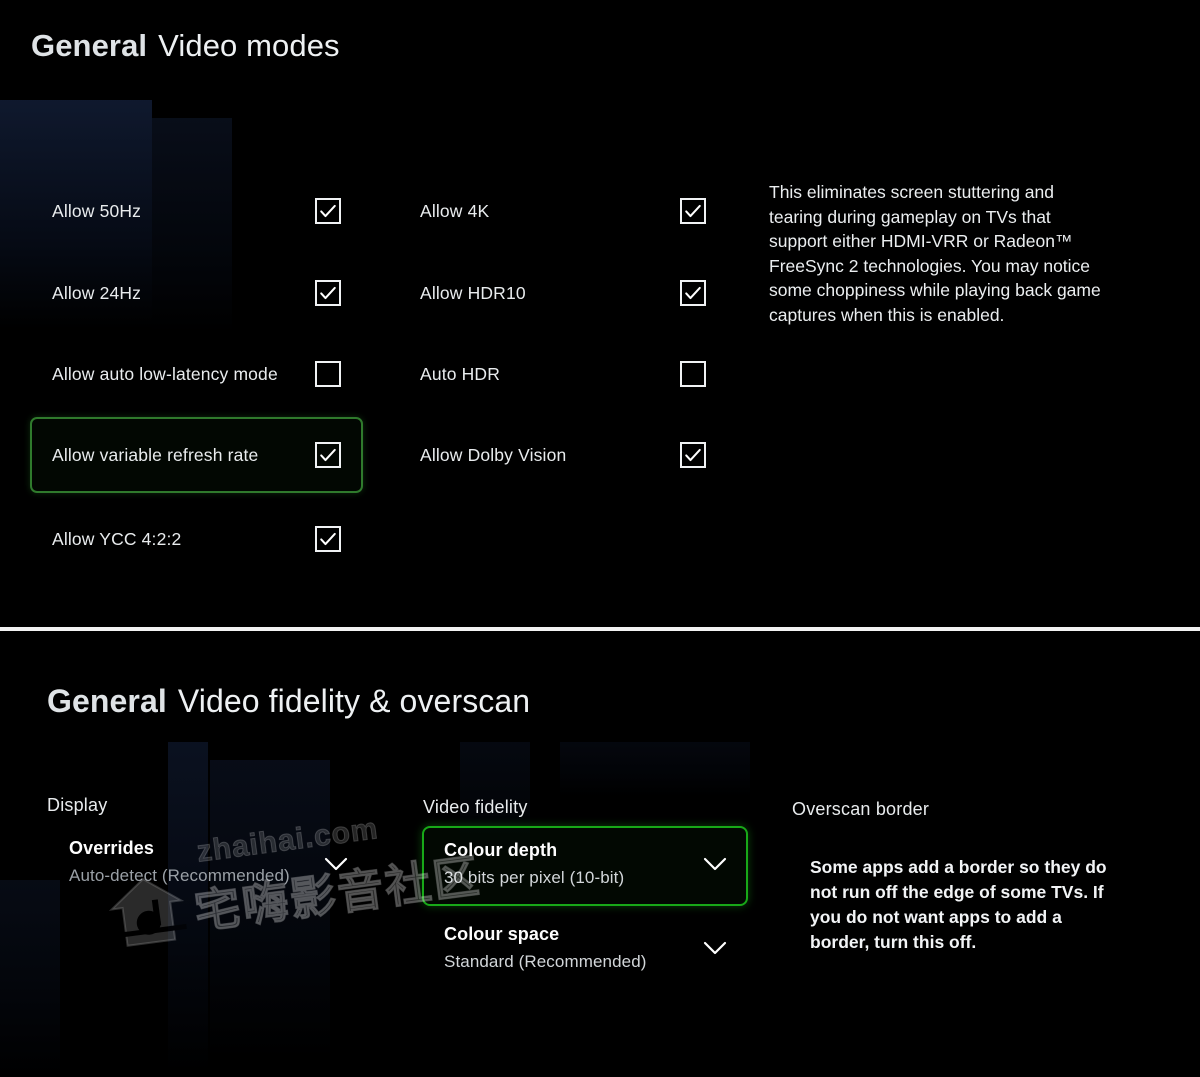 The width and height of the screenshot is (1200, 1077). What do you see at coordinates (493, 454) in the screenshot?
I see `checkbox-label: Allow Dolby Vision` at bounding box center [493, 454].